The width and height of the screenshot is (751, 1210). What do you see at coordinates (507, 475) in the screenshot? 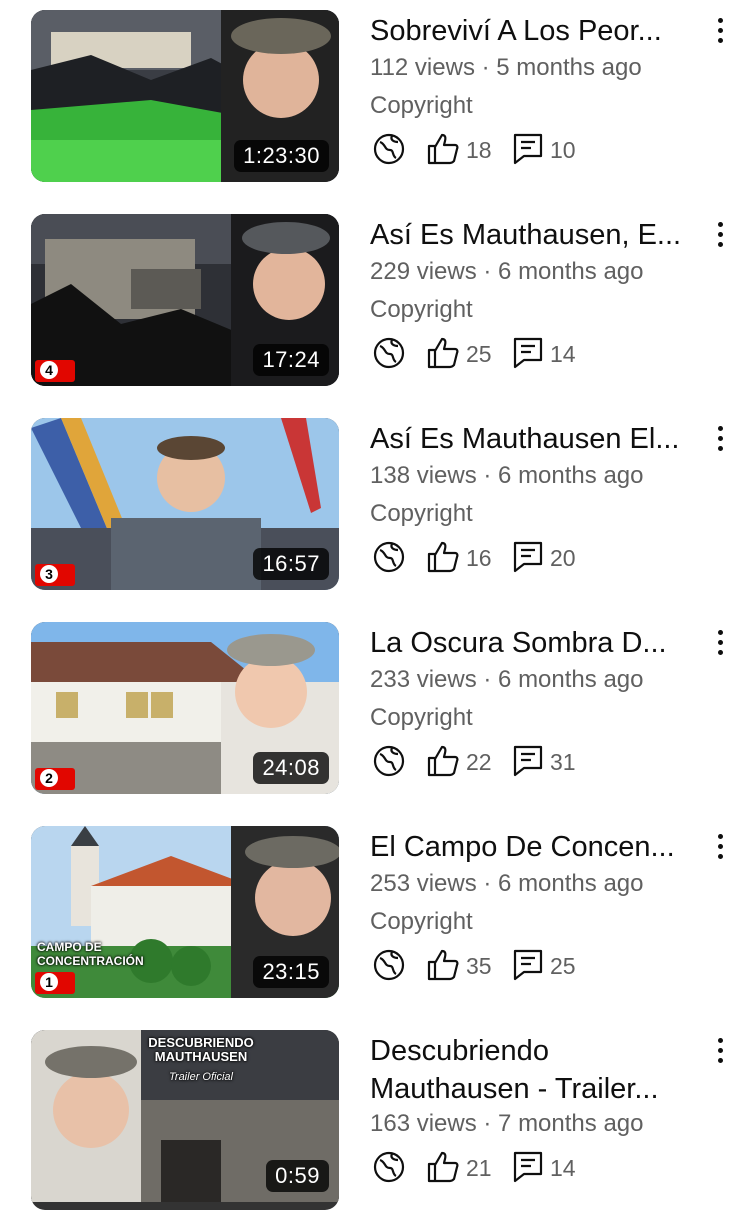
I see `video-meta: 138 views · 6 months ago` at bounding box center [507, 475].